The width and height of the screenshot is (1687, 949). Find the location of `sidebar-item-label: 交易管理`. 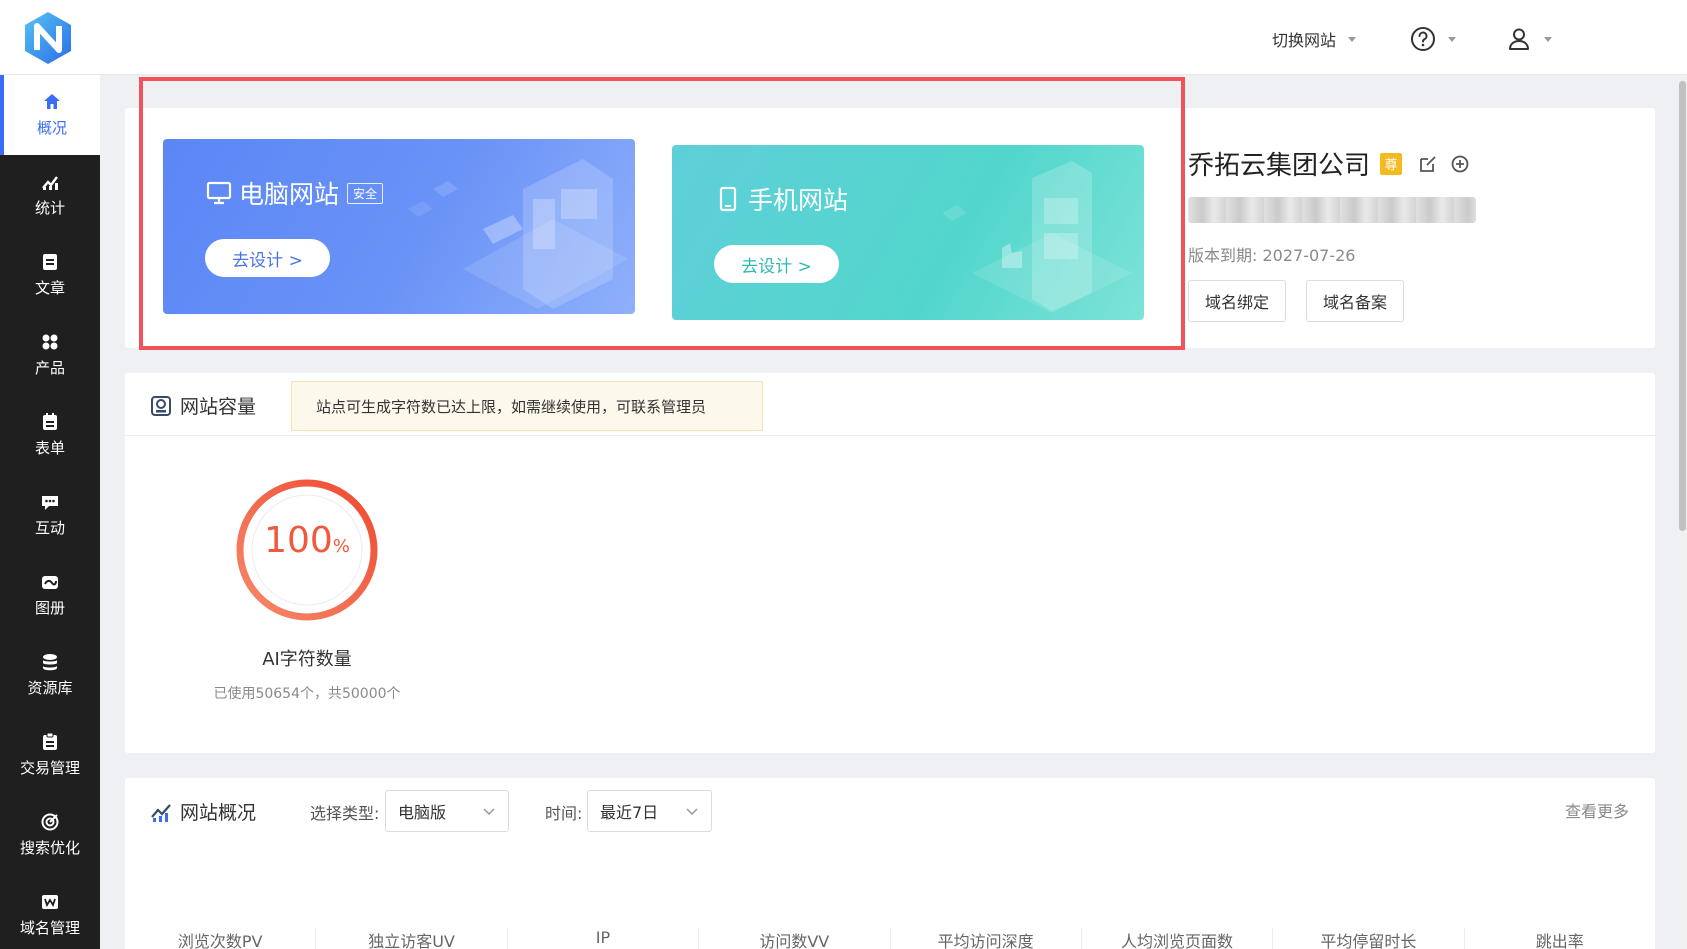

sidebar-item-label: 交易管理 is located at coordinates (49, 768).